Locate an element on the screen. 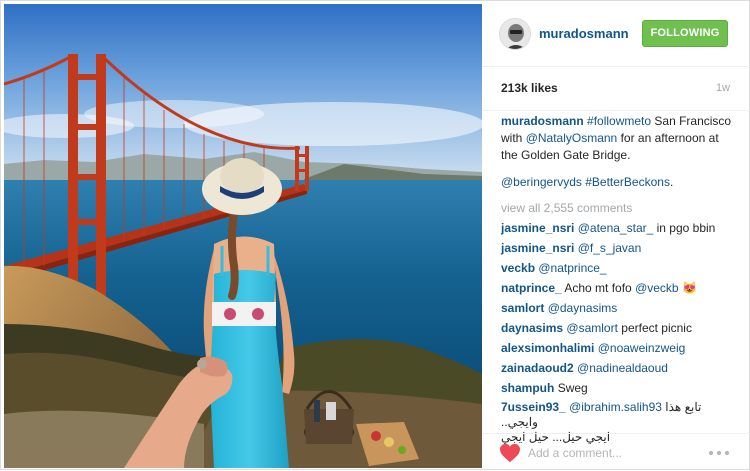  avatar is located at coordinates (515, 34).